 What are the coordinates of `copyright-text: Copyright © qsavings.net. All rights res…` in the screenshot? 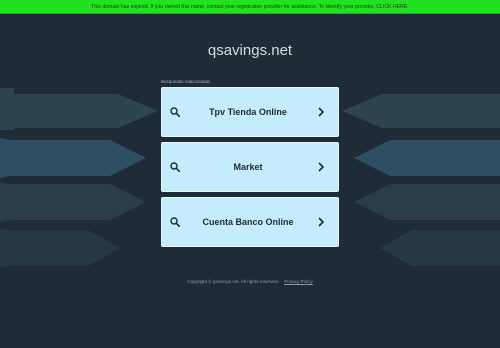 It's located at (233, 281).